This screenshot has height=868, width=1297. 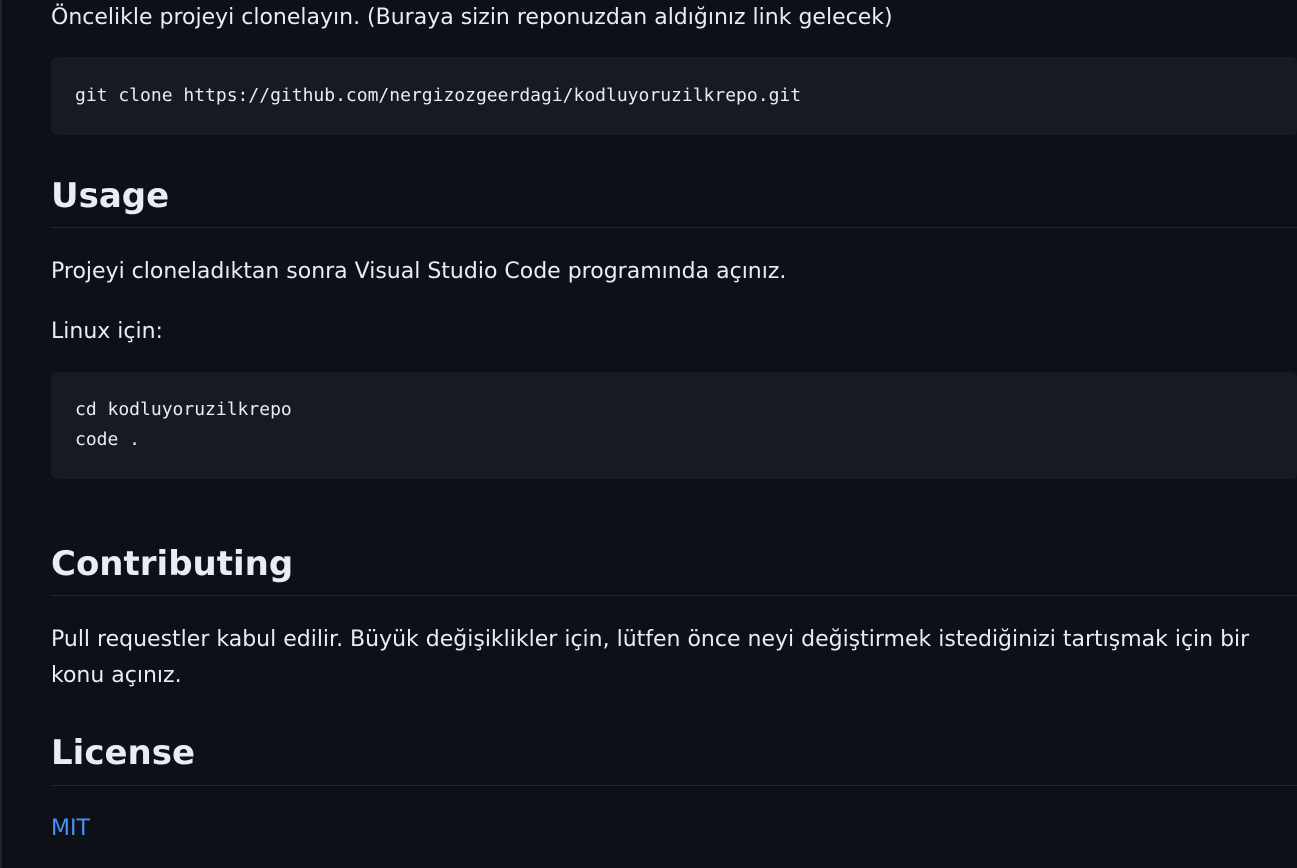 What do you see at coordinates (183, 409) in the screenshot?
I see `code-line: cd kodluyoruzilkrepo` at bounding box center [183, 409].